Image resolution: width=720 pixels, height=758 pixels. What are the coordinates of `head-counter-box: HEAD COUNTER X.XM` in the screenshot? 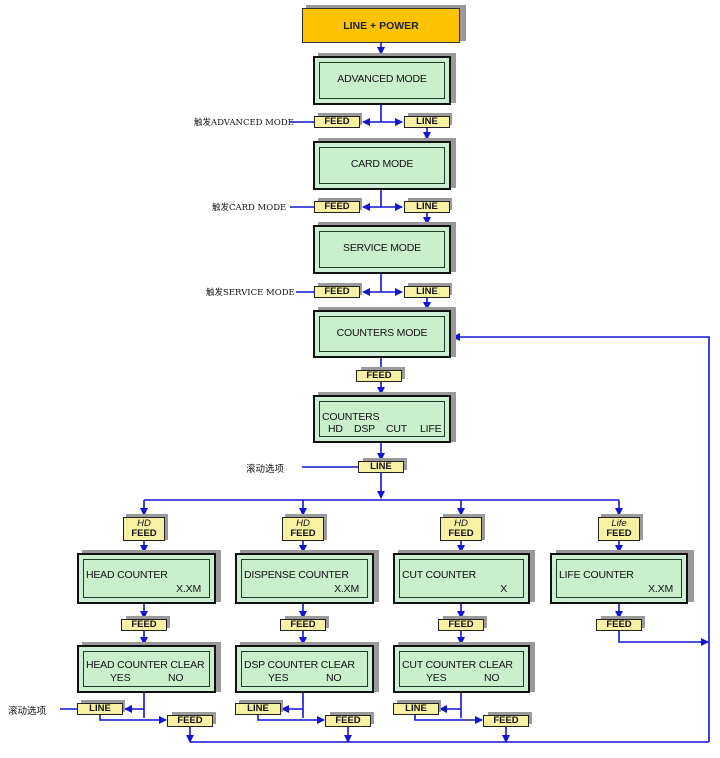 It's located at (146, 578).